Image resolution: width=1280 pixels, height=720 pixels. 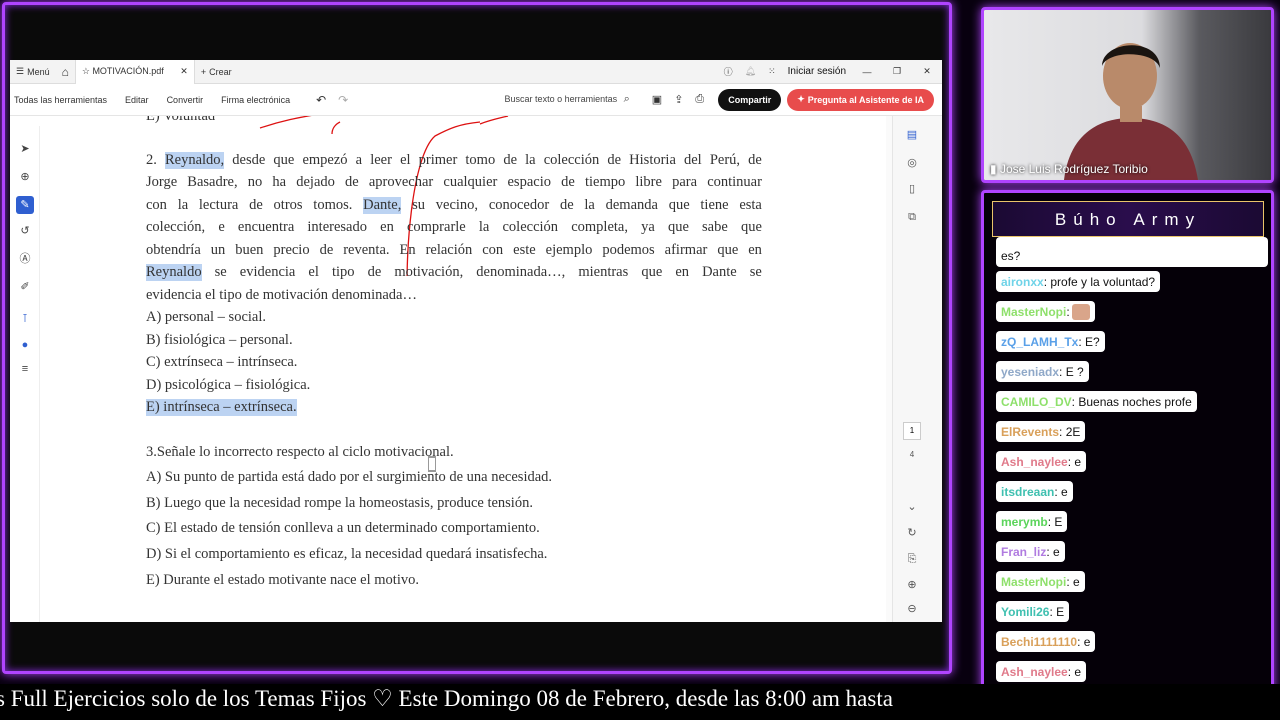 What do you see at coordinates (1039, 642) in the screenshot?
I see `chat-username: Bechi1111110` at bounding box center [1039, 642].